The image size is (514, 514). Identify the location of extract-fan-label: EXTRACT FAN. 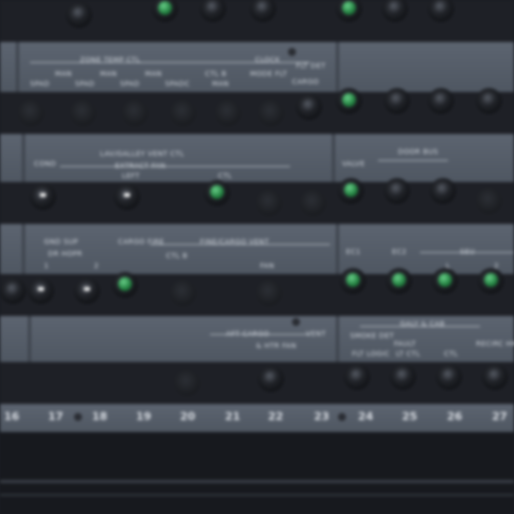
(140, 166).